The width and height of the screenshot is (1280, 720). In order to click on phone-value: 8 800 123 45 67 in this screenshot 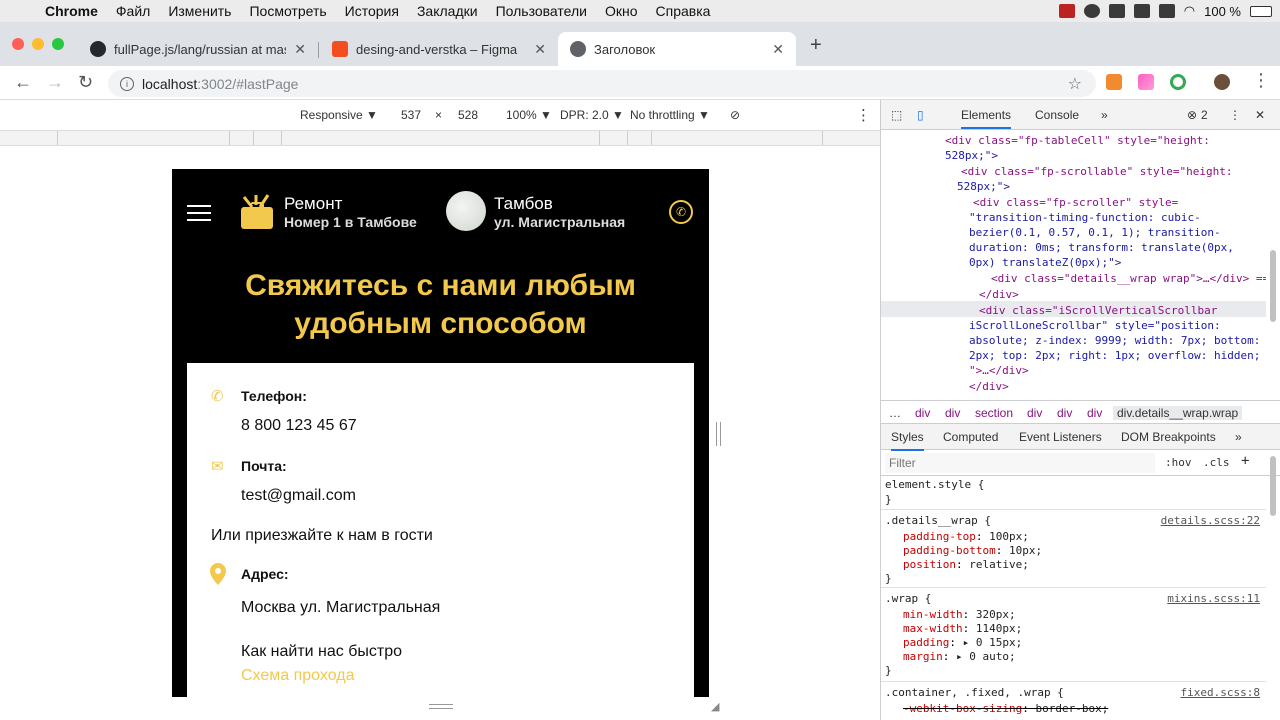, I will do `click(299, 426)`.